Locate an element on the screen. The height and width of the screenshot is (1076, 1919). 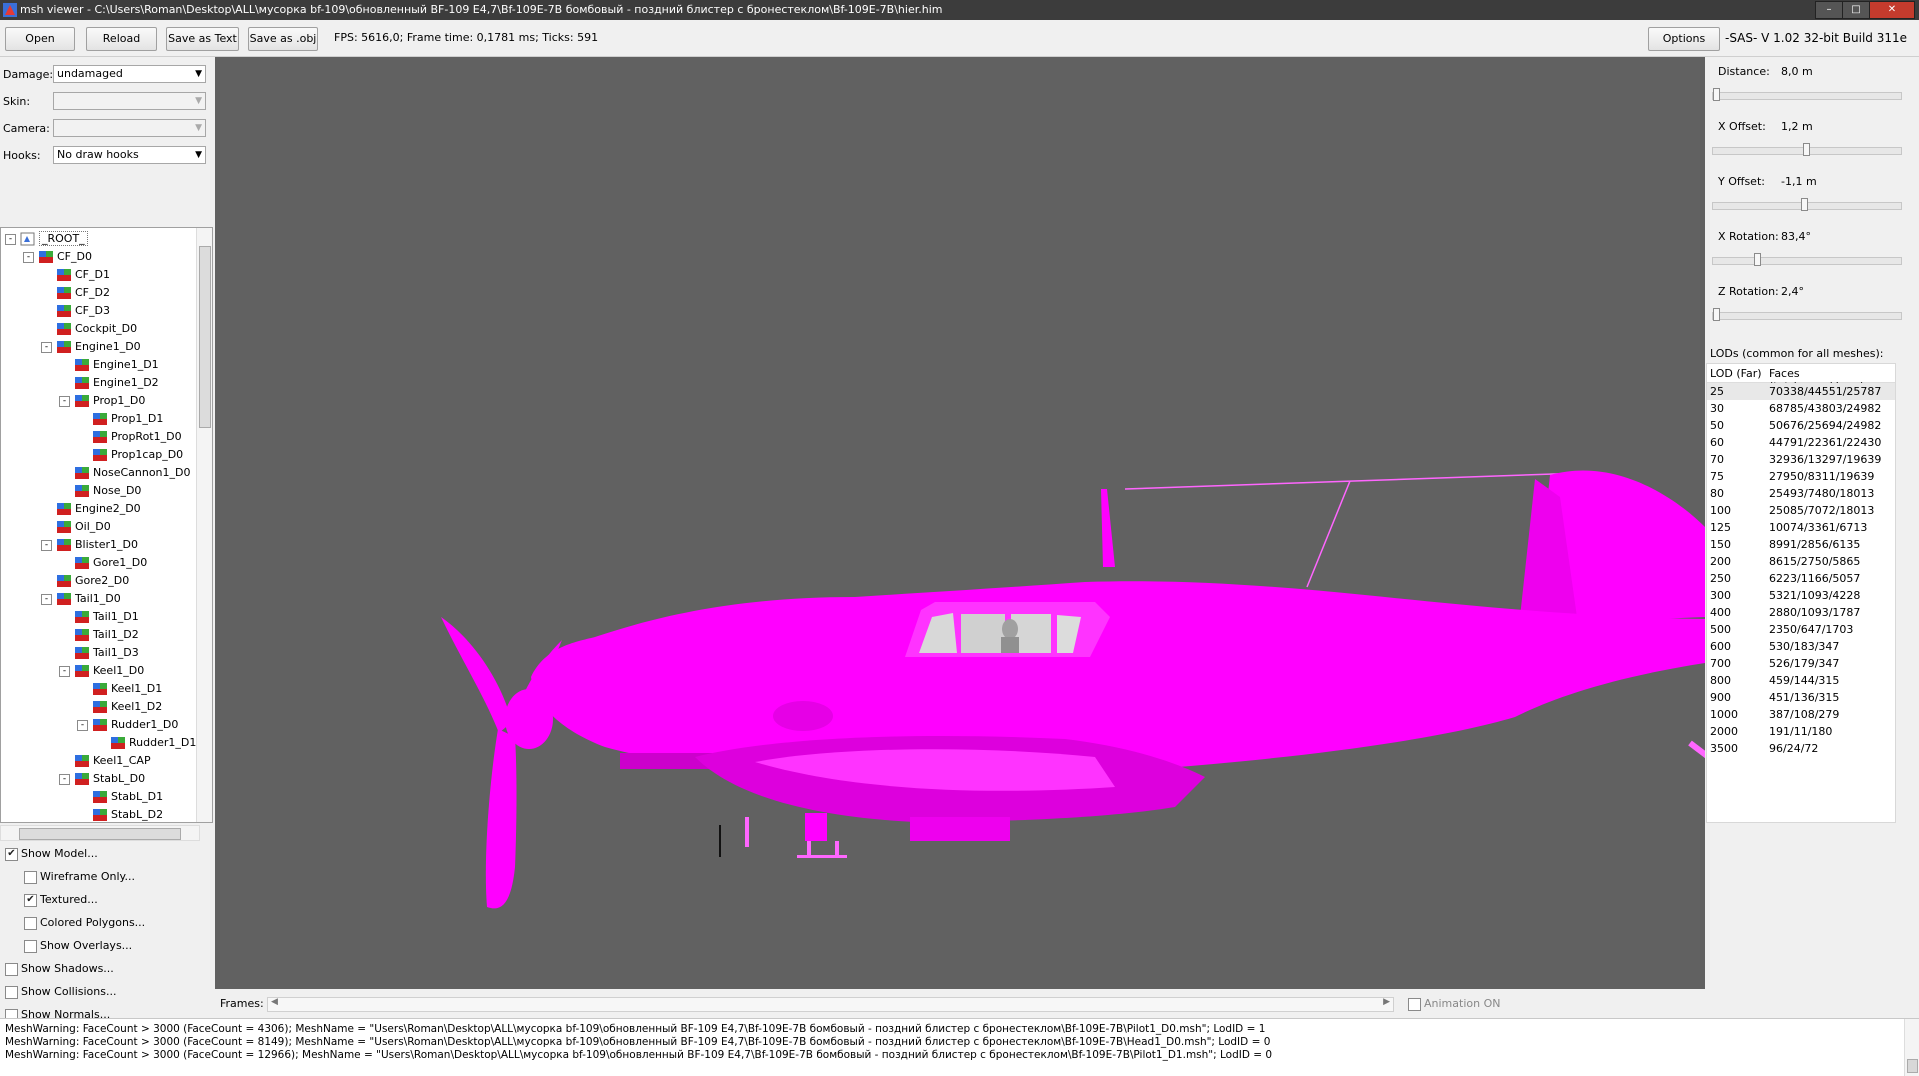
hooks-select: No draw hooks ▼ is located at coordinates (129, 155).